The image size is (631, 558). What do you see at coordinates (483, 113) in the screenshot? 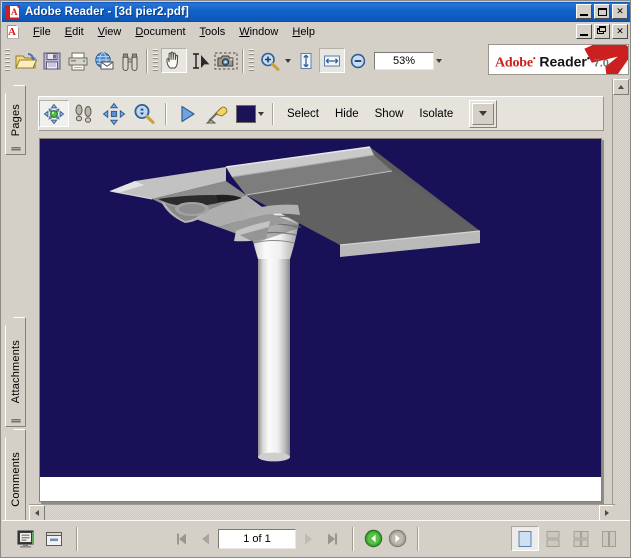
I see `3d-options-dropdown` at bounding box center [483, 113].